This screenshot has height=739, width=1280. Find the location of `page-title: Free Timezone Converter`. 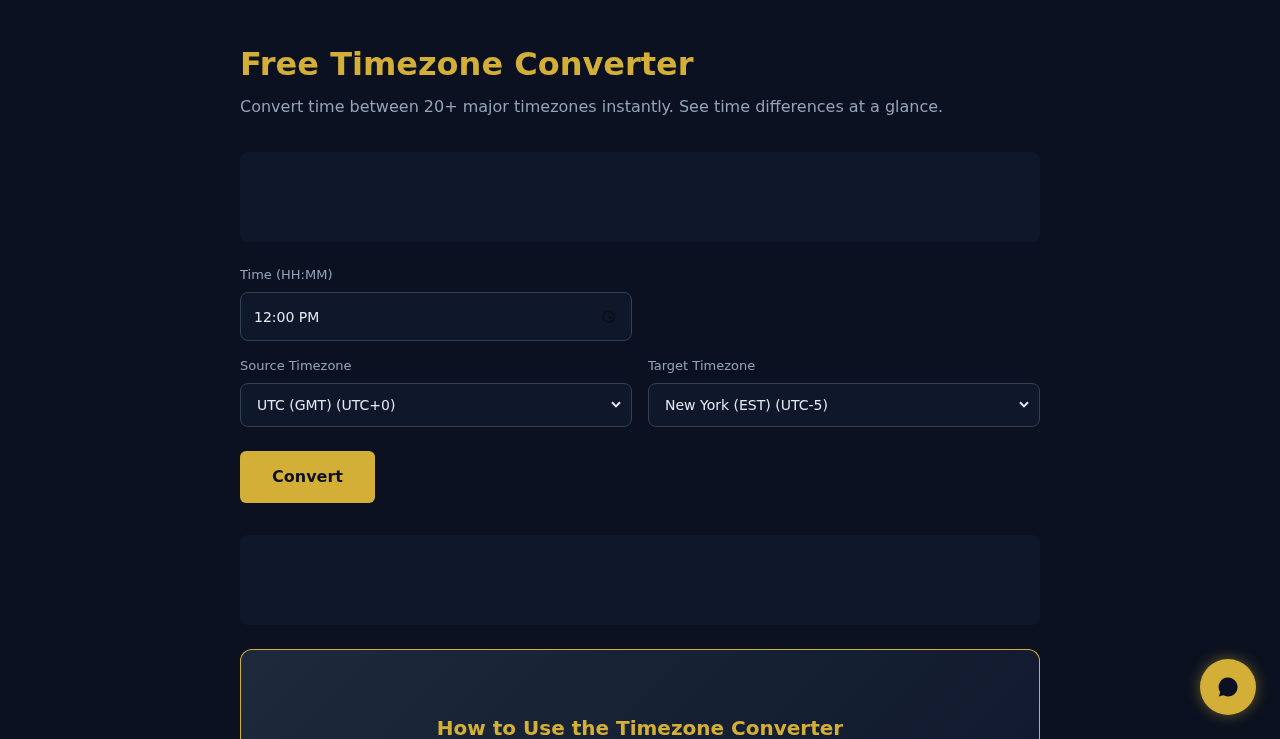

page-title: Free Timezone Converter is located at coordinates (467, 64).